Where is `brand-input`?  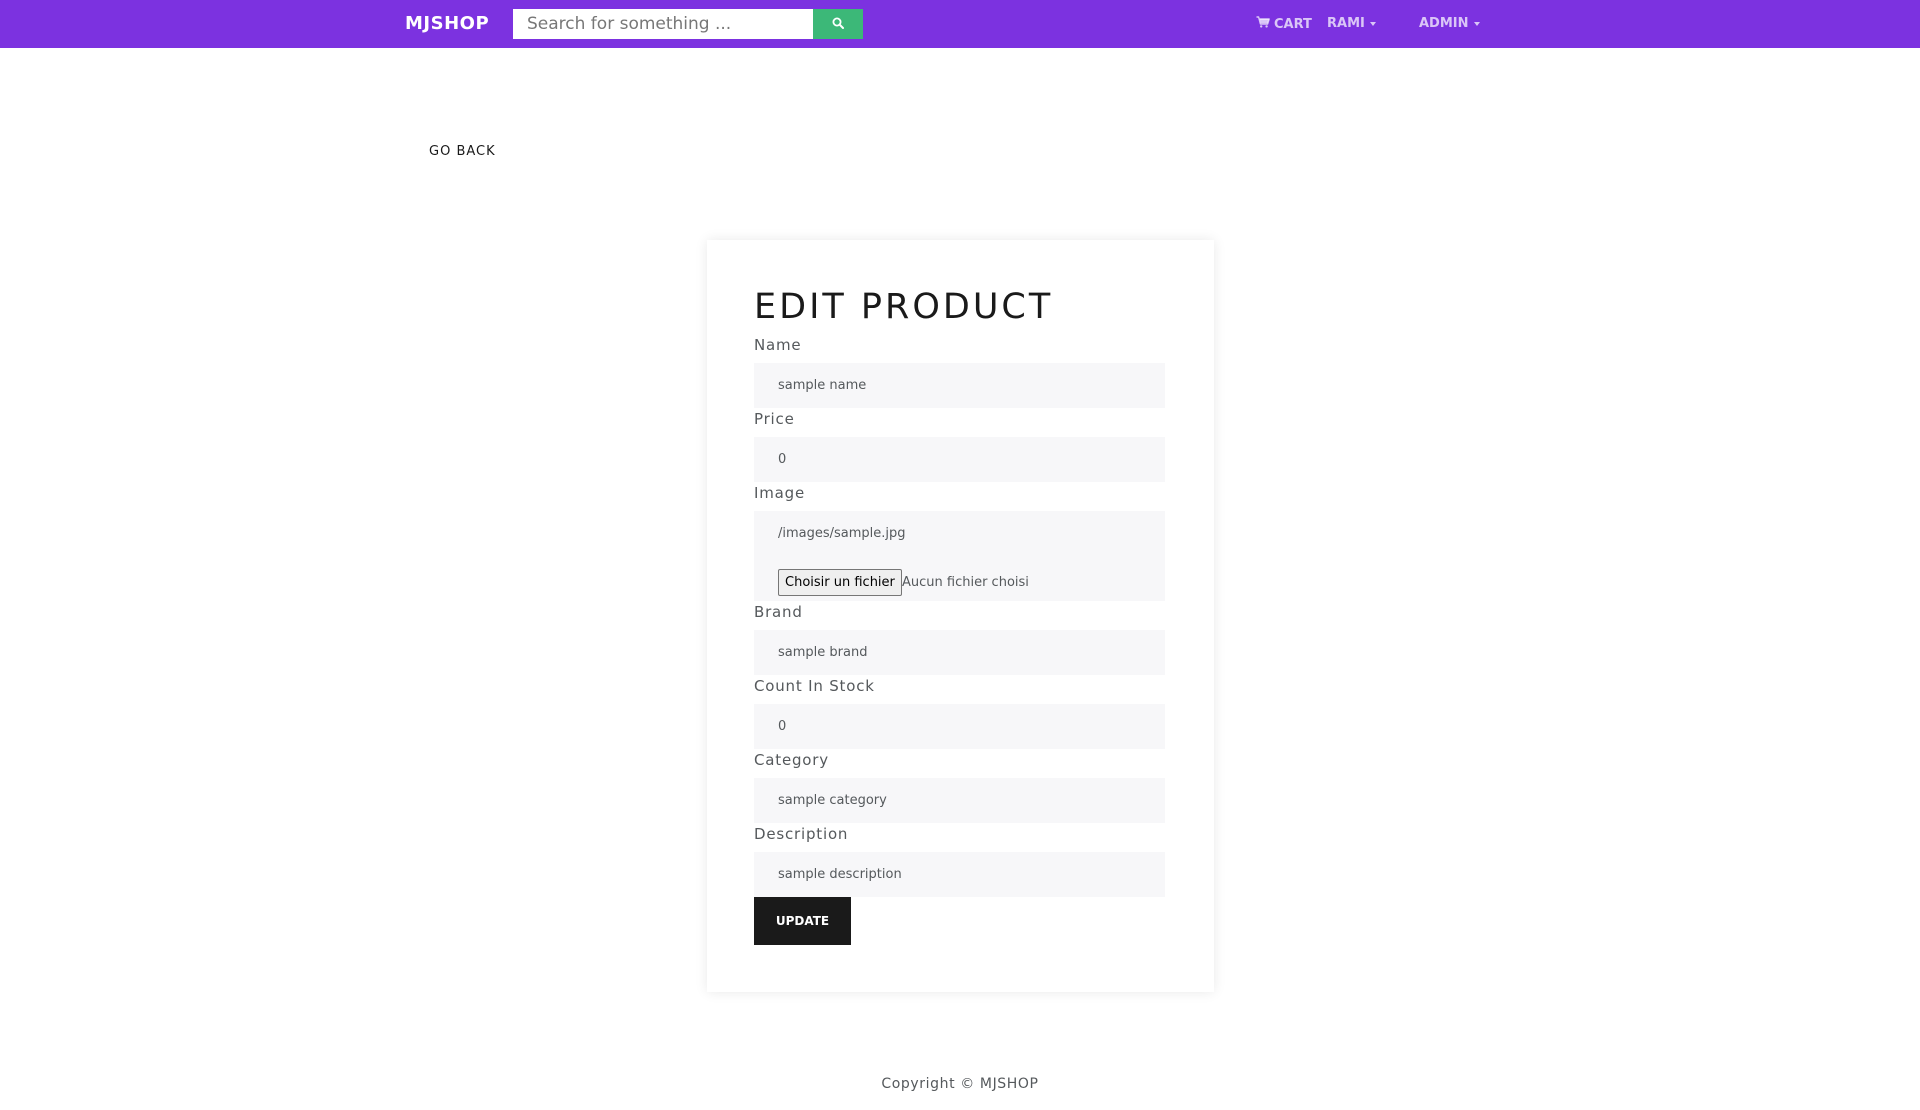
brand-input is located at coordinates (959, 652).